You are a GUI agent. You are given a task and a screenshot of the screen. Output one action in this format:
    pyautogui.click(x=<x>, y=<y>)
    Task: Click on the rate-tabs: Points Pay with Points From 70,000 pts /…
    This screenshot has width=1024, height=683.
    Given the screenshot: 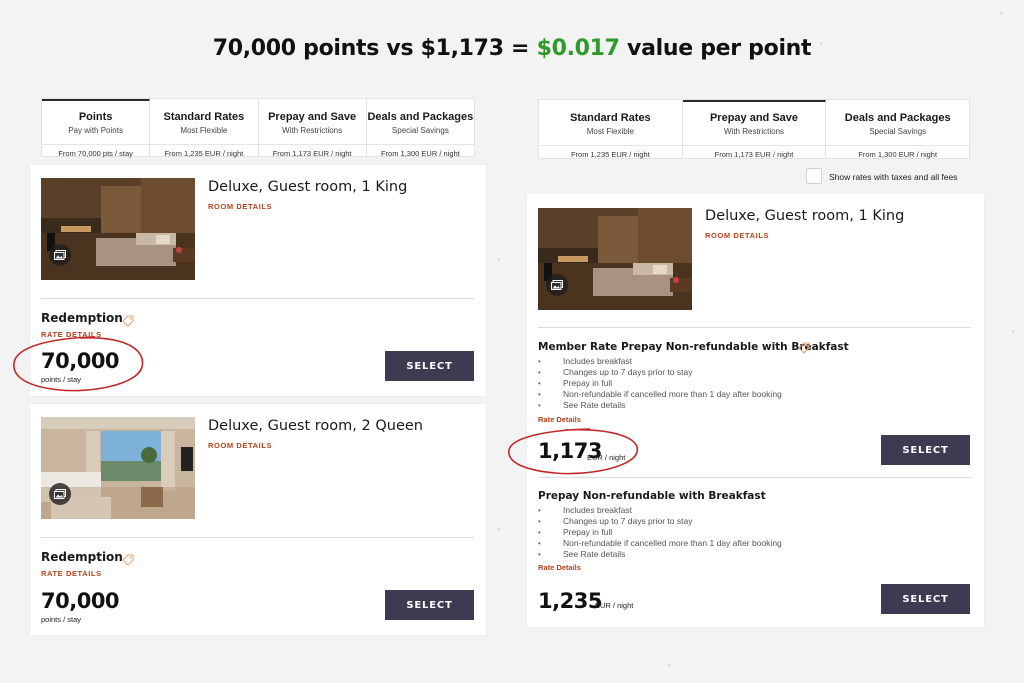 What is the action you would take?
    pyautogui.click(x=258, y=128)
    